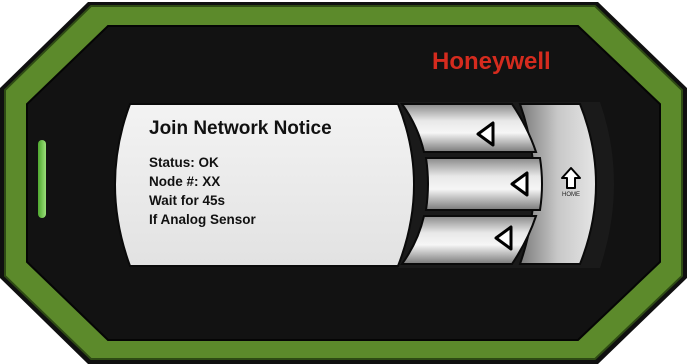 This screenshot has width=687, height=364. What do you see at coordinates (184, 162) in the screenshot?
I see `status-line: Status: OK` at bounding box center [184, 162].